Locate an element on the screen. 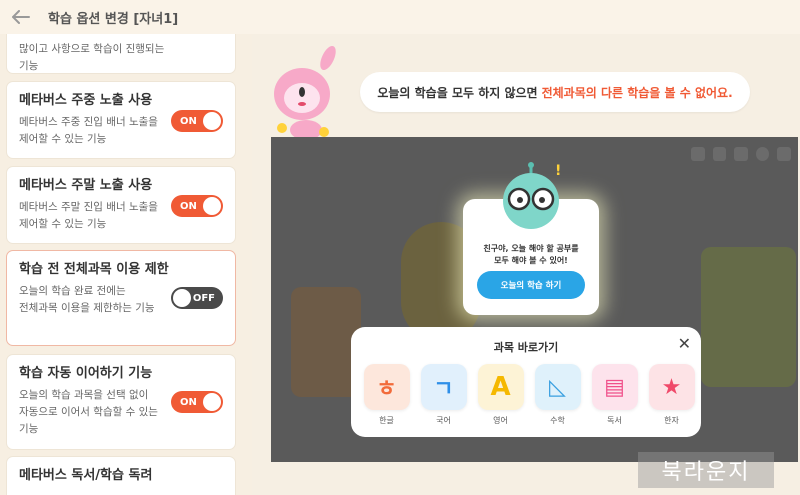 This screenshot has width=800, height=495. subject-shortcut-panel: 과목 바로가기 ✕ ㅎ 한글 ㄱ 국어 A 영어 ◺ 수학 ▤ 독서 ★ 한자 is located at coordinates (526, 382).